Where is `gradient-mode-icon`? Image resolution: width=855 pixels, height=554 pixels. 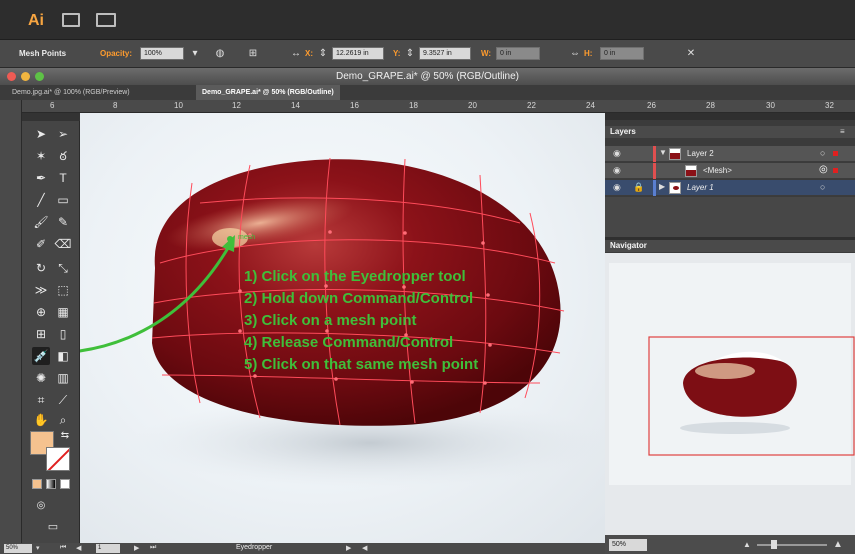
gradient-mode-icon is located at coordinates (51, 484).